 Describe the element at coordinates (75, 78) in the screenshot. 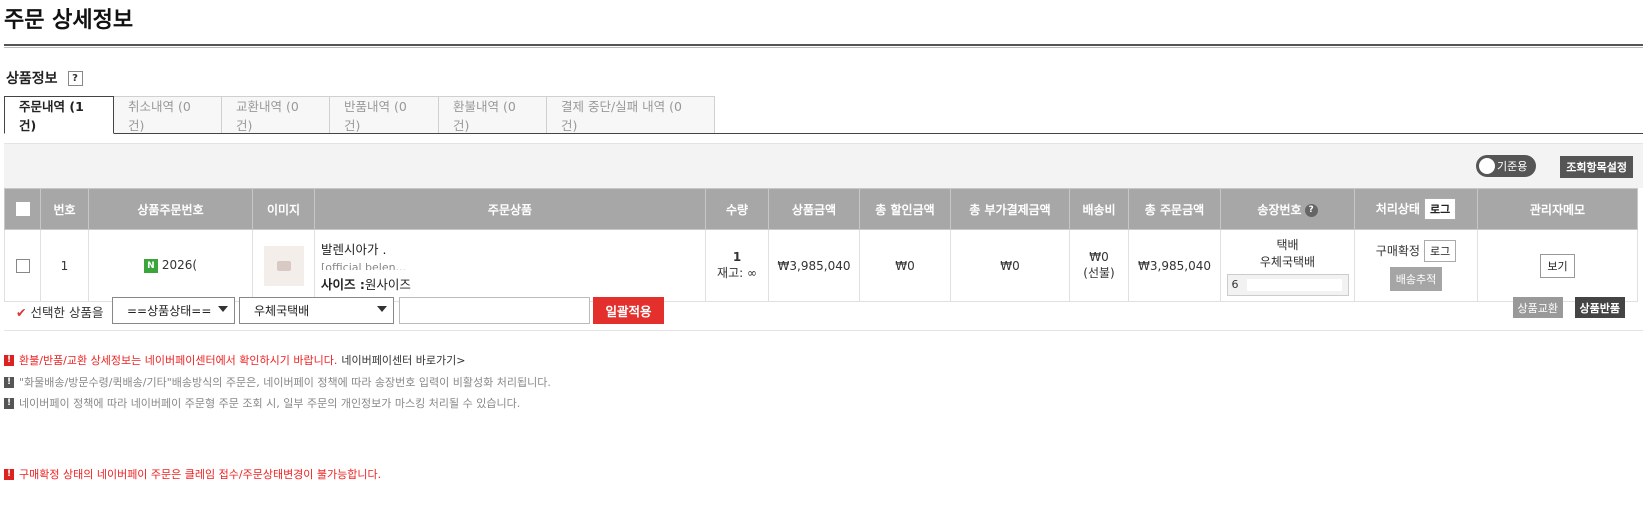

I see `help-icon: ?` at that location.